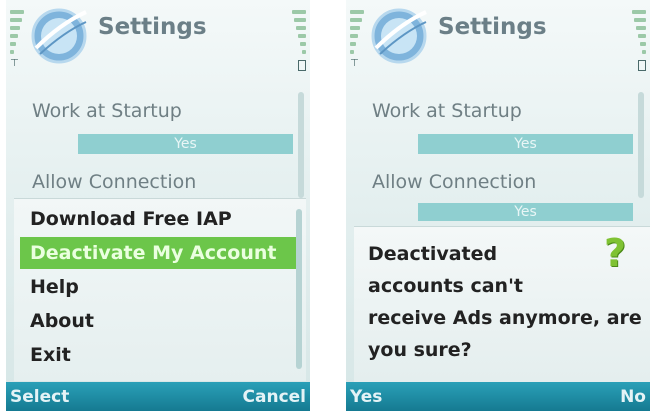  I want to click on menu-item-exit: Exit, so click(161, 355).